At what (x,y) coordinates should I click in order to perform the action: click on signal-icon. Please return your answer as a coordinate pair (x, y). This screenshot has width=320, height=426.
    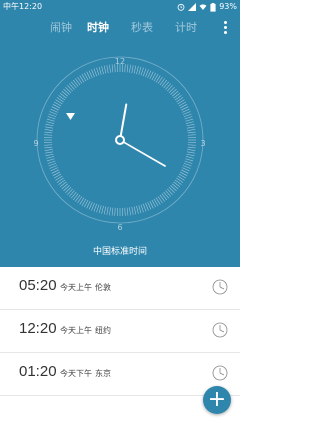
    Looking at the image, I should click on (192, 7).